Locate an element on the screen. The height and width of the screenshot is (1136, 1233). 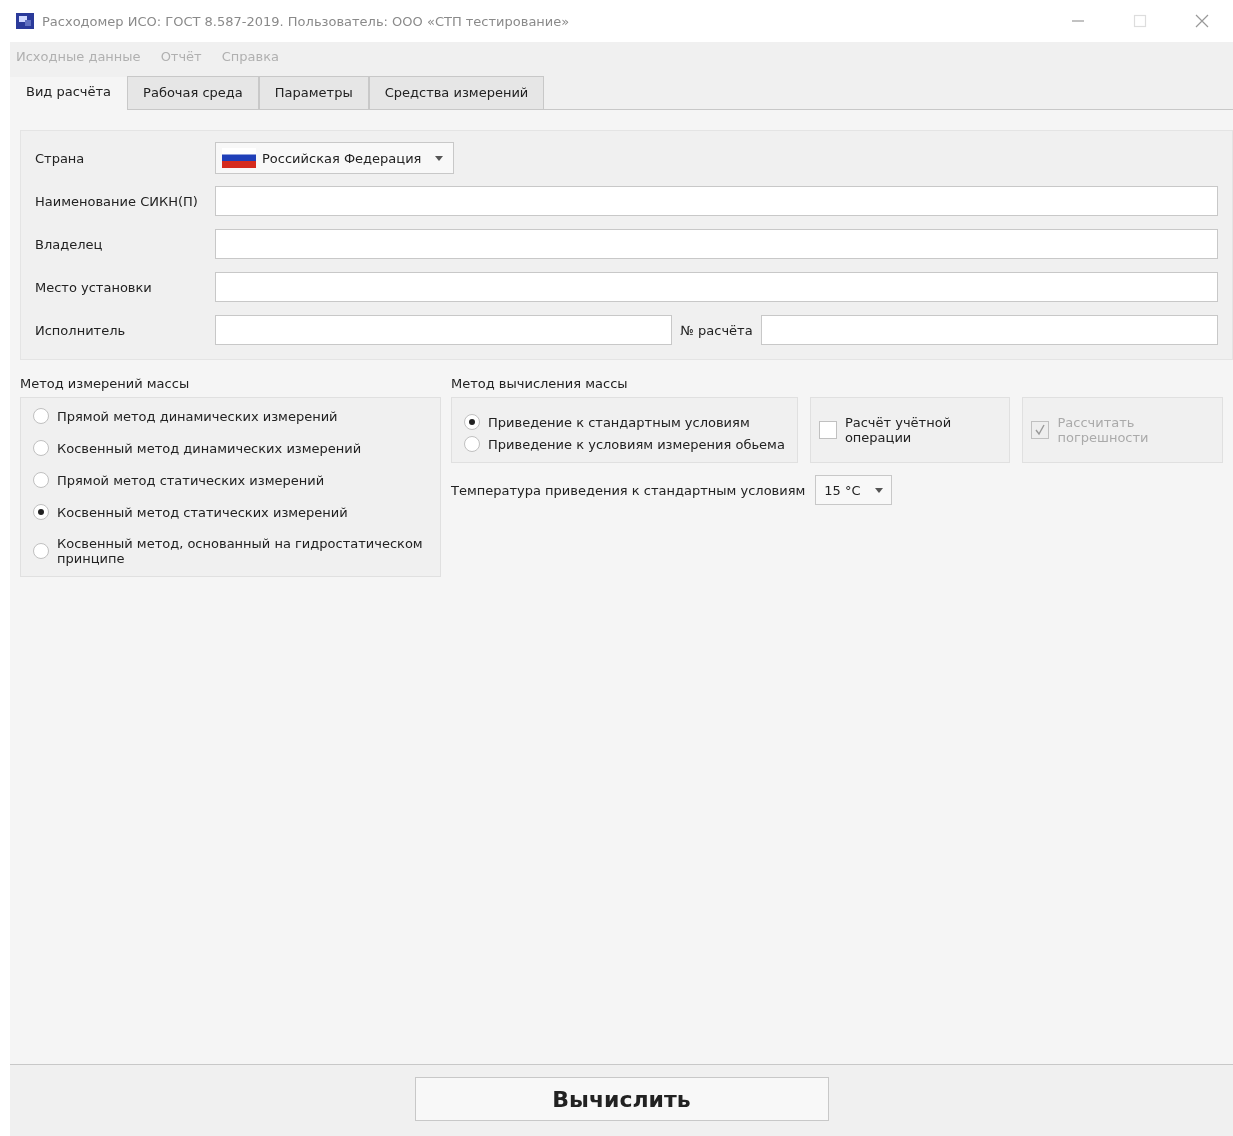
group-title: Метод измерений массы is located at coordinates (105, 384).